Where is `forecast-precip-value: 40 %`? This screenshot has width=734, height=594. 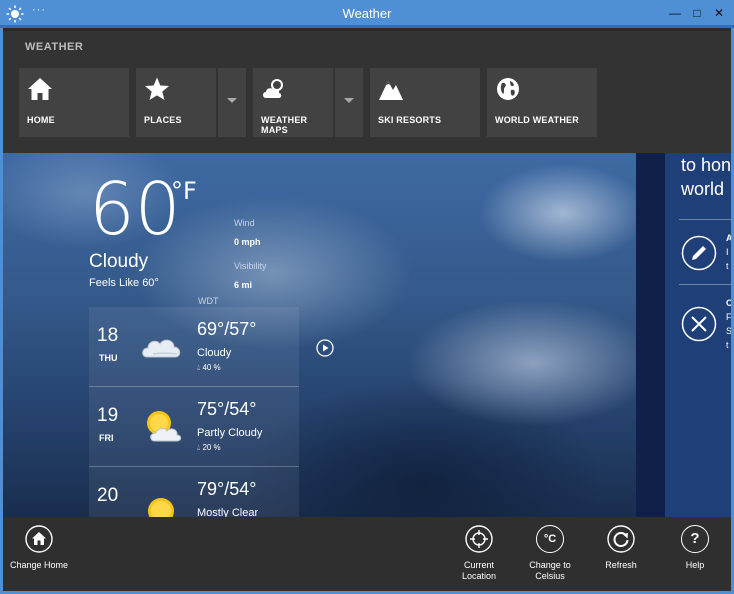 forecast-precip-value: 40 % is located at coordinates (211, 367).